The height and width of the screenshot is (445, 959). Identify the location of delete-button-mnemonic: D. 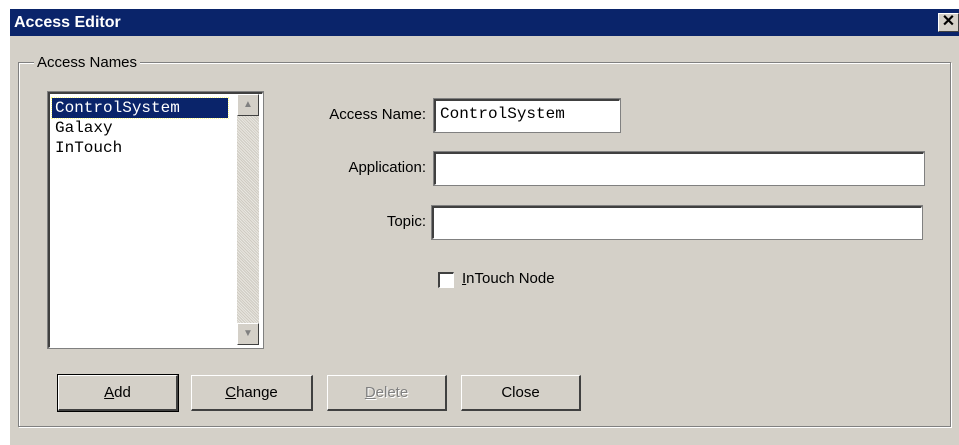
(370, 392).